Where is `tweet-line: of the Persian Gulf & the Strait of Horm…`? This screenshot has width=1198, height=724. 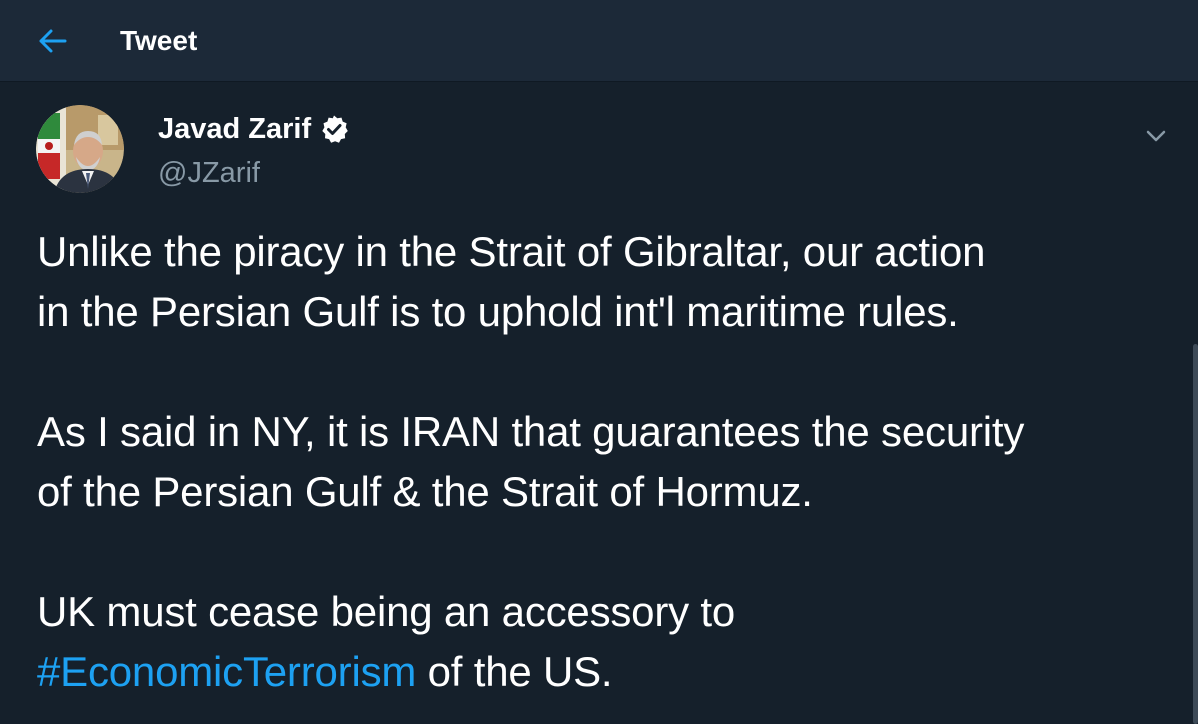 tweet-line: of the Persian Gulf & the Strait of Horm… is located at coordinates (425, 491).